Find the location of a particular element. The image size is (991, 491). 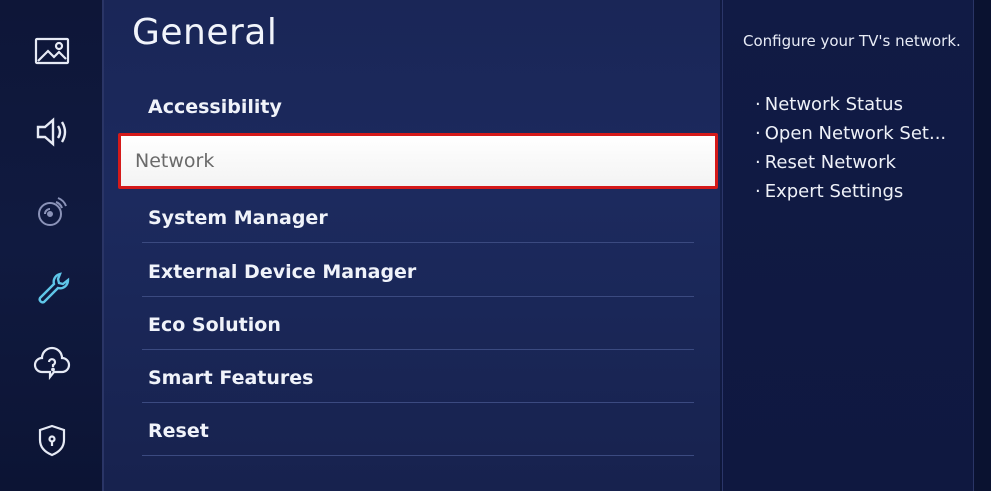

picture-icon is located at coordinates (52, 52).